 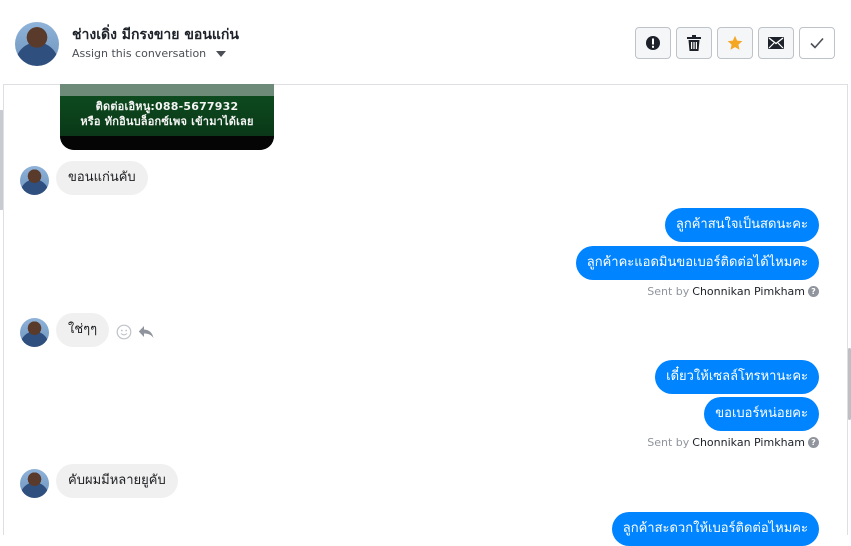 What do you see at coordinates (761, 414) in the screenshot?
I see `outgoing-message: ขอเบอร์หน่อยคะ` at bounding box center [761, 414].